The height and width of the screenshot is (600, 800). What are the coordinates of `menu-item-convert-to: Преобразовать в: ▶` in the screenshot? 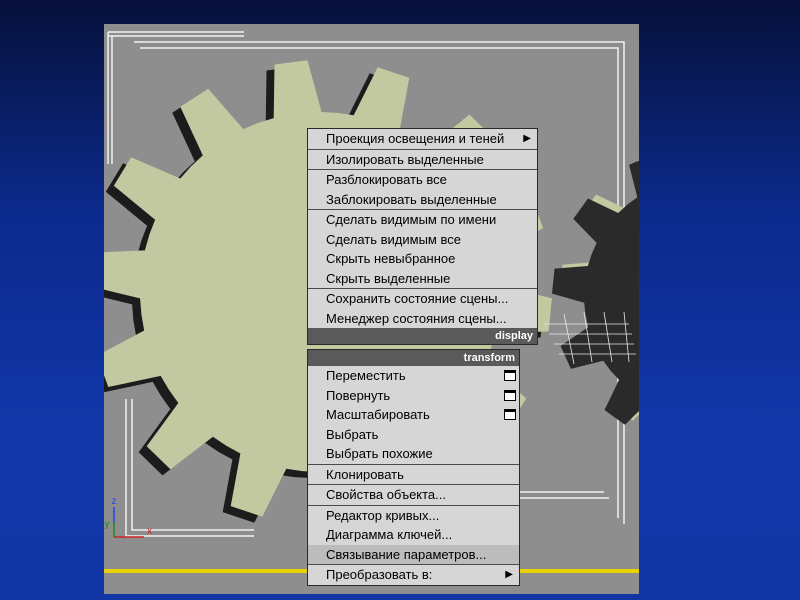 It's located at (413, 575).